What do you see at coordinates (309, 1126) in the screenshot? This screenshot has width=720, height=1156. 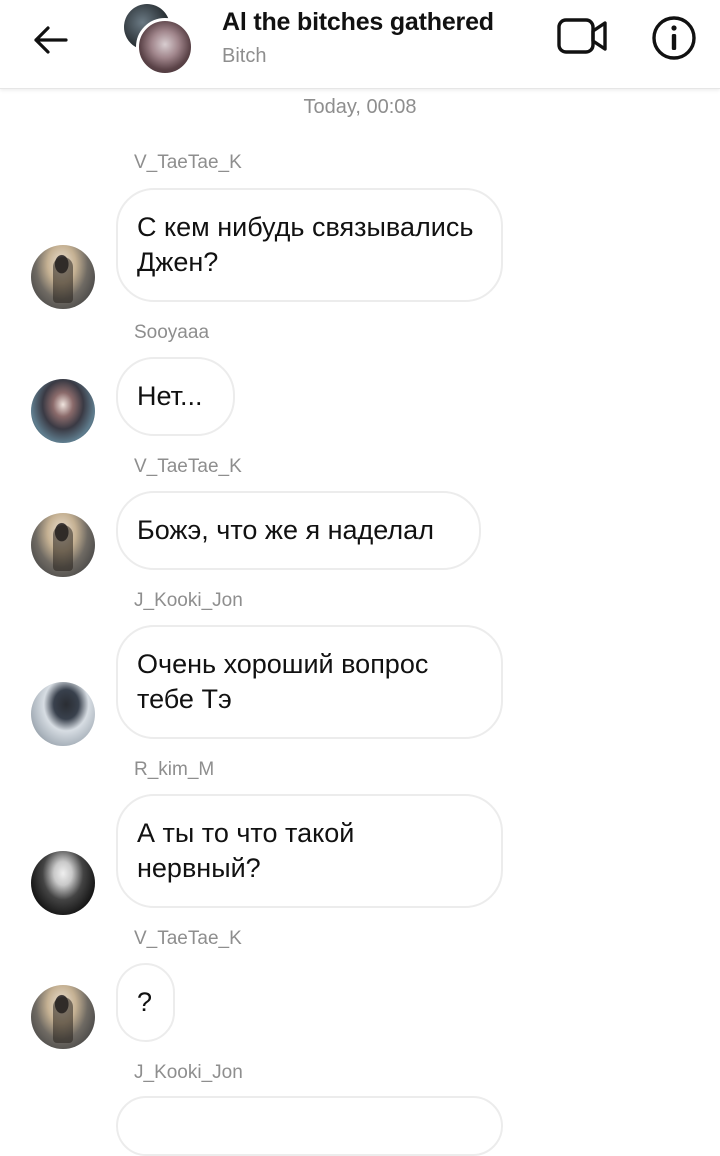 I see `message-bubble` at bounding box center [309, 1126].